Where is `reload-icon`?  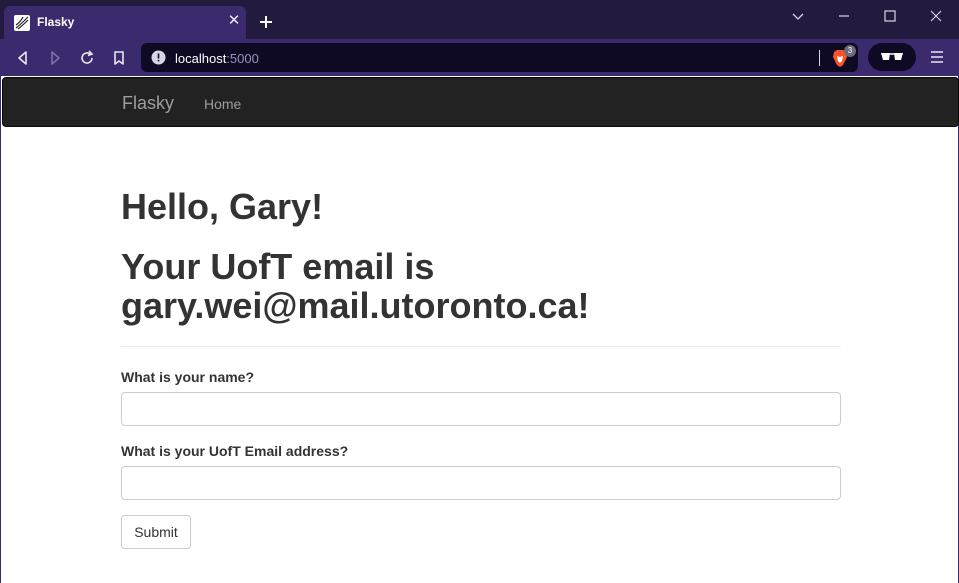
reload-icon is located at coordinates (87, 58).